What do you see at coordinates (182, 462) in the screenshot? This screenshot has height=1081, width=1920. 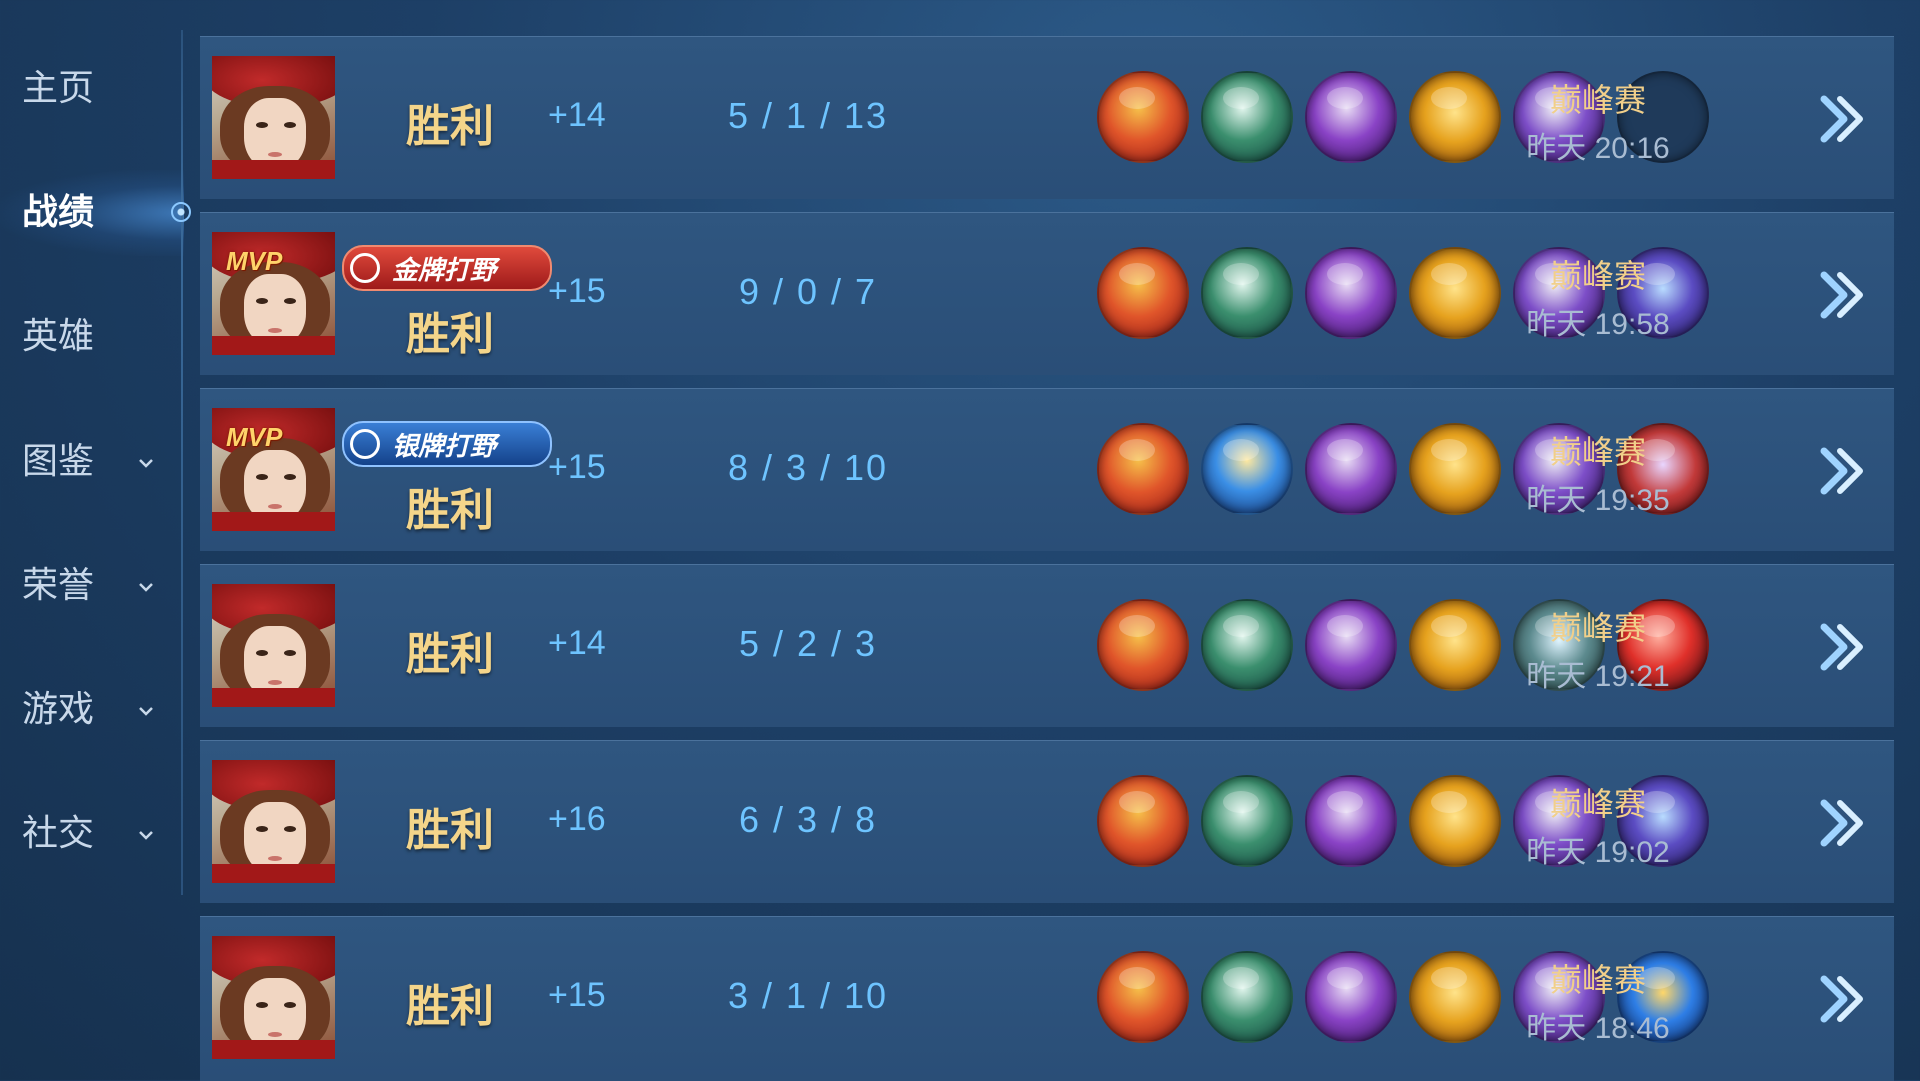 I see `sidebar-divider` at bounding box center [182, 462].